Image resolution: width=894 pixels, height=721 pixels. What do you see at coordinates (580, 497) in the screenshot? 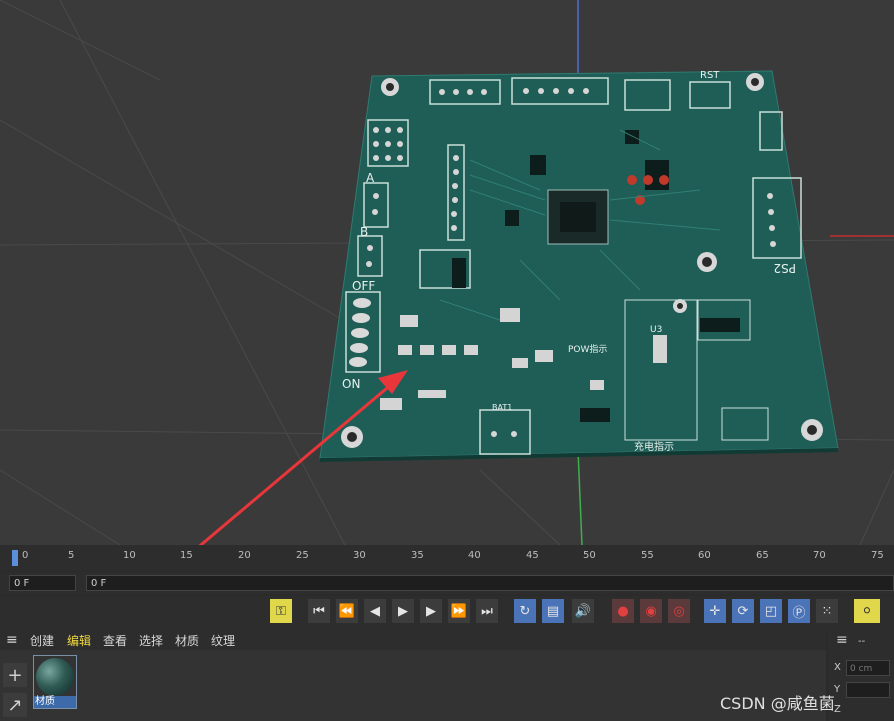
I see `z-axis-line` at bounding box center [580, 497].